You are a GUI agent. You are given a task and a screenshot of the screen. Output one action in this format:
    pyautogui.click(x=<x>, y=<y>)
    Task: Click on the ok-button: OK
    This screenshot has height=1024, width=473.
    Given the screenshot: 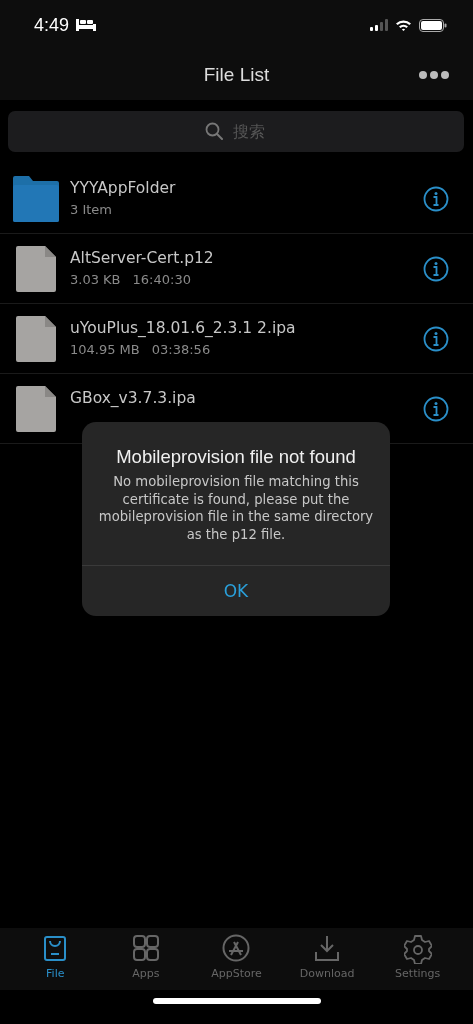 What is the action you would take?
    pyautogui.click(x=236, y=591)
    